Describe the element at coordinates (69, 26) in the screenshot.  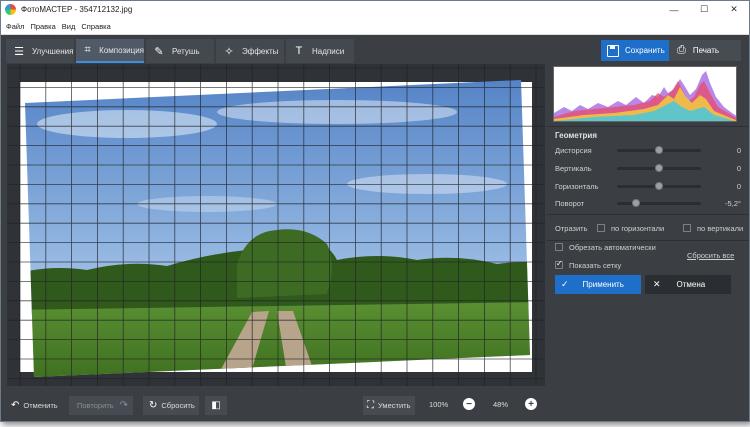
I see `menu-view: Вид` at that location.